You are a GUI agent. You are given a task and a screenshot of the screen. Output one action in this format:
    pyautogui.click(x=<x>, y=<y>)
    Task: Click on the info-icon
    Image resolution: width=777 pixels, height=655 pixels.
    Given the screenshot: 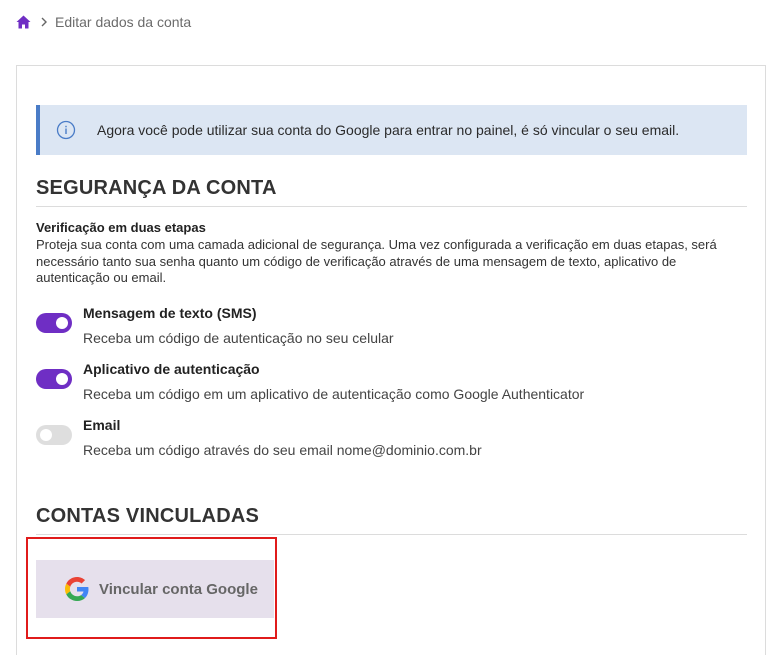 What is the action you would take?
    pyautogui.click(x=66, y=130)
    